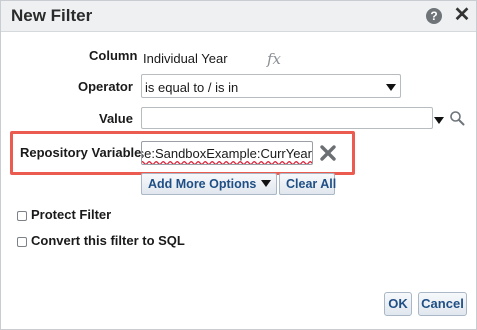 The width and height of the screenshot is (477, 330). Describe the element at coordinates (113, 55) in the screenshot. I see `column-label: Column` at that location.